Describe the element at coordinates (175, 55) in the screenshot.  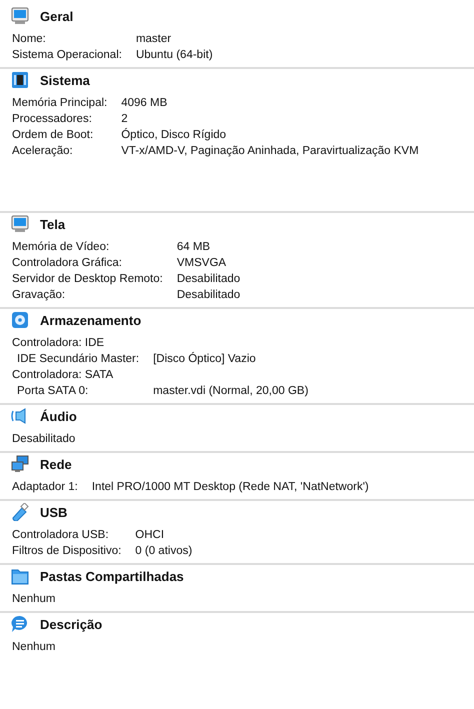
I see `property-value: Ubuntu (64-bit)` at that location.